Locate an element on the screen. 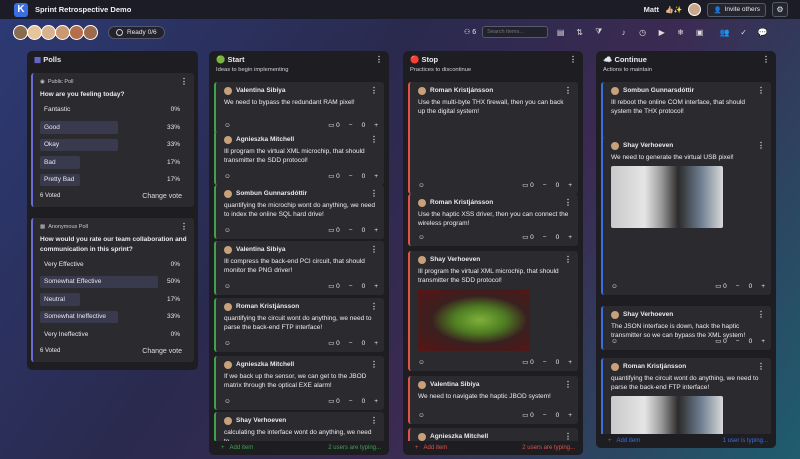 The height and width of the screenshot is (459, 800). poll-option: Bad 17% is located at coordinates (114, 162).